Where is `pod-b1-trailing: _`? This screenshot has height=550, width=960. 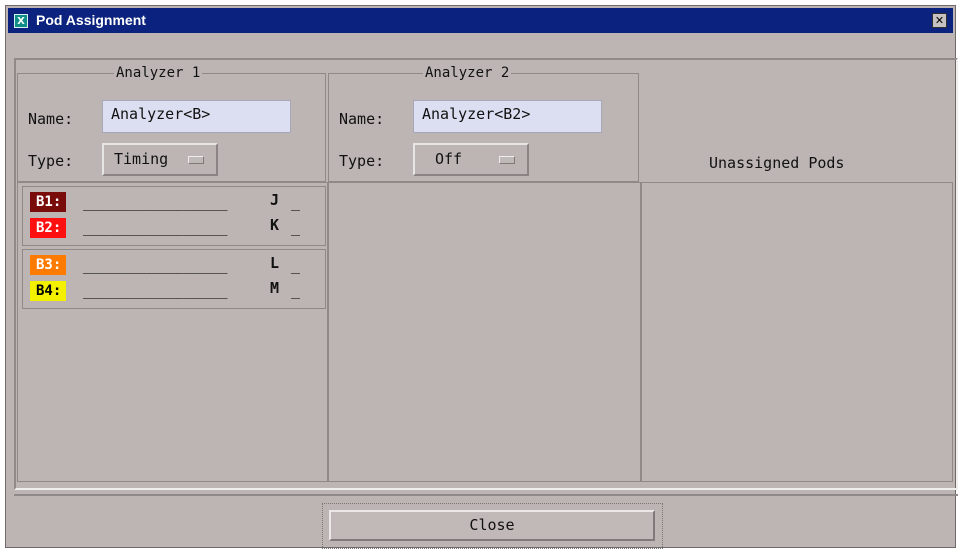 pod-b1-trailing: _ is located at coordinates (296, 202).